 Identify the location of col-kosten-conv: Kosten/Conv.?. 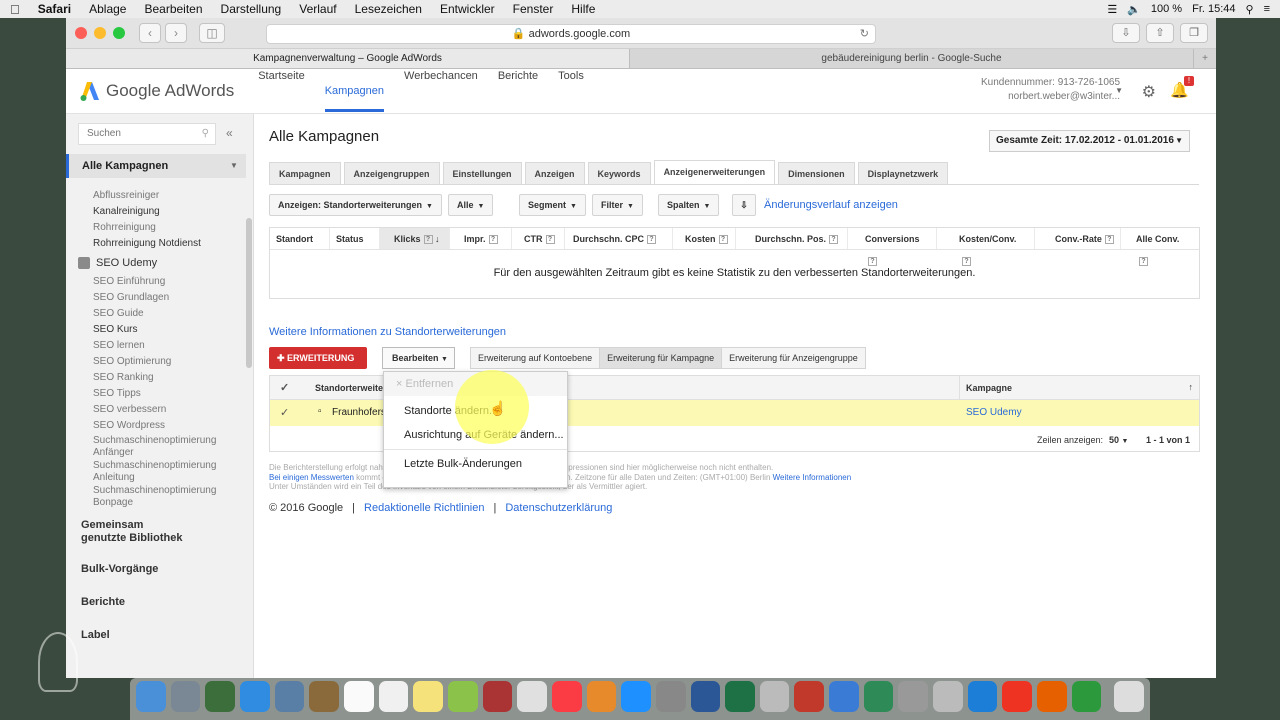
(986, 247).